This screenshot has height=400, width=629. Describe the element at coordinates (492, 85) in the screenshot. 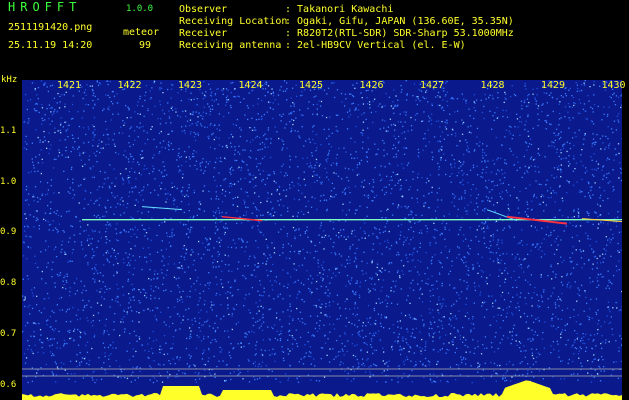

I see `x-tick-label: 1428` at that location.